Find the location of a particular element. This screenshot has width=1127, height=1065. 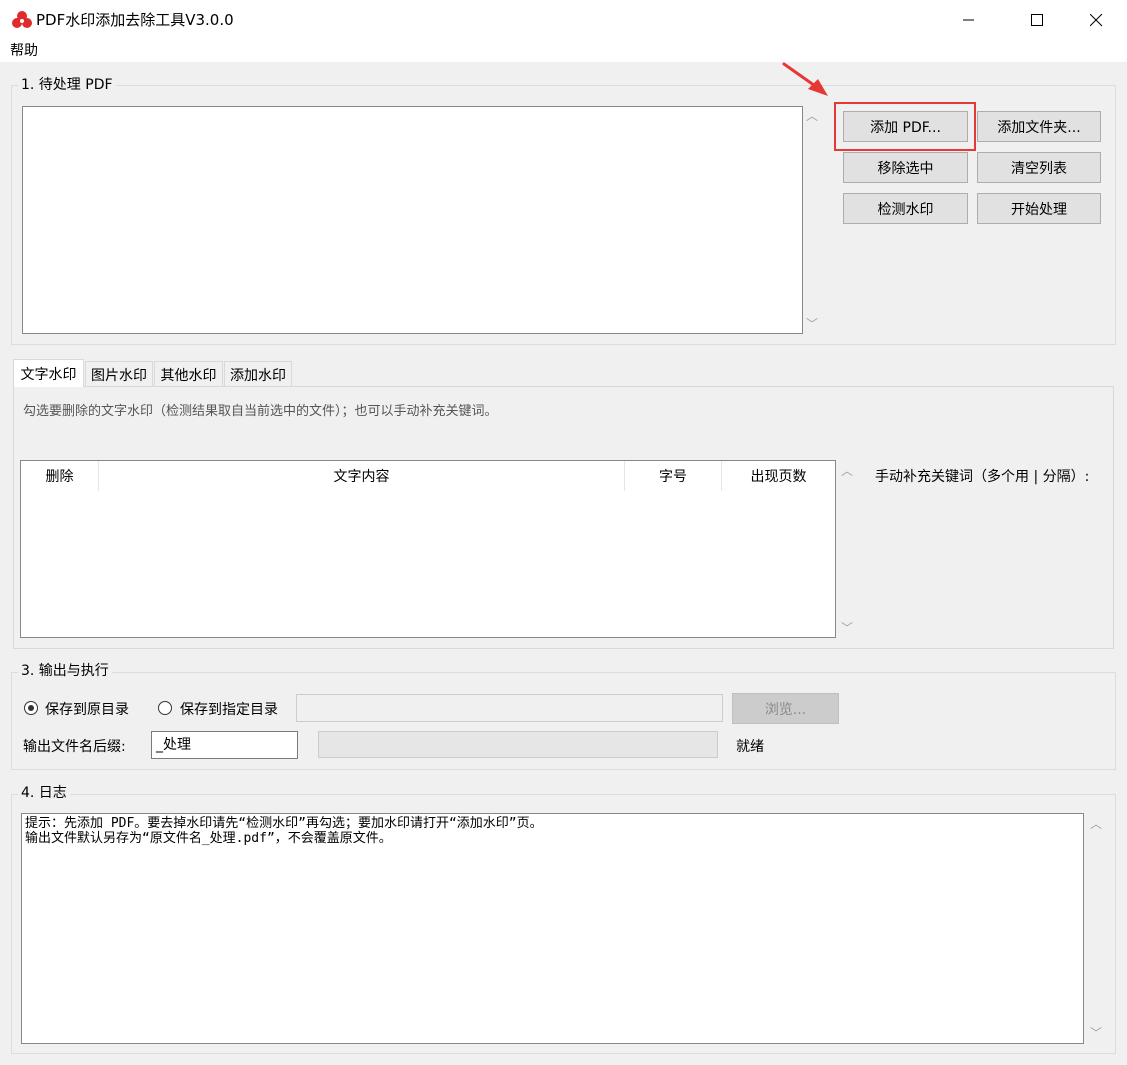

menu-help: 帮助 is located at coordinates (24, 51).